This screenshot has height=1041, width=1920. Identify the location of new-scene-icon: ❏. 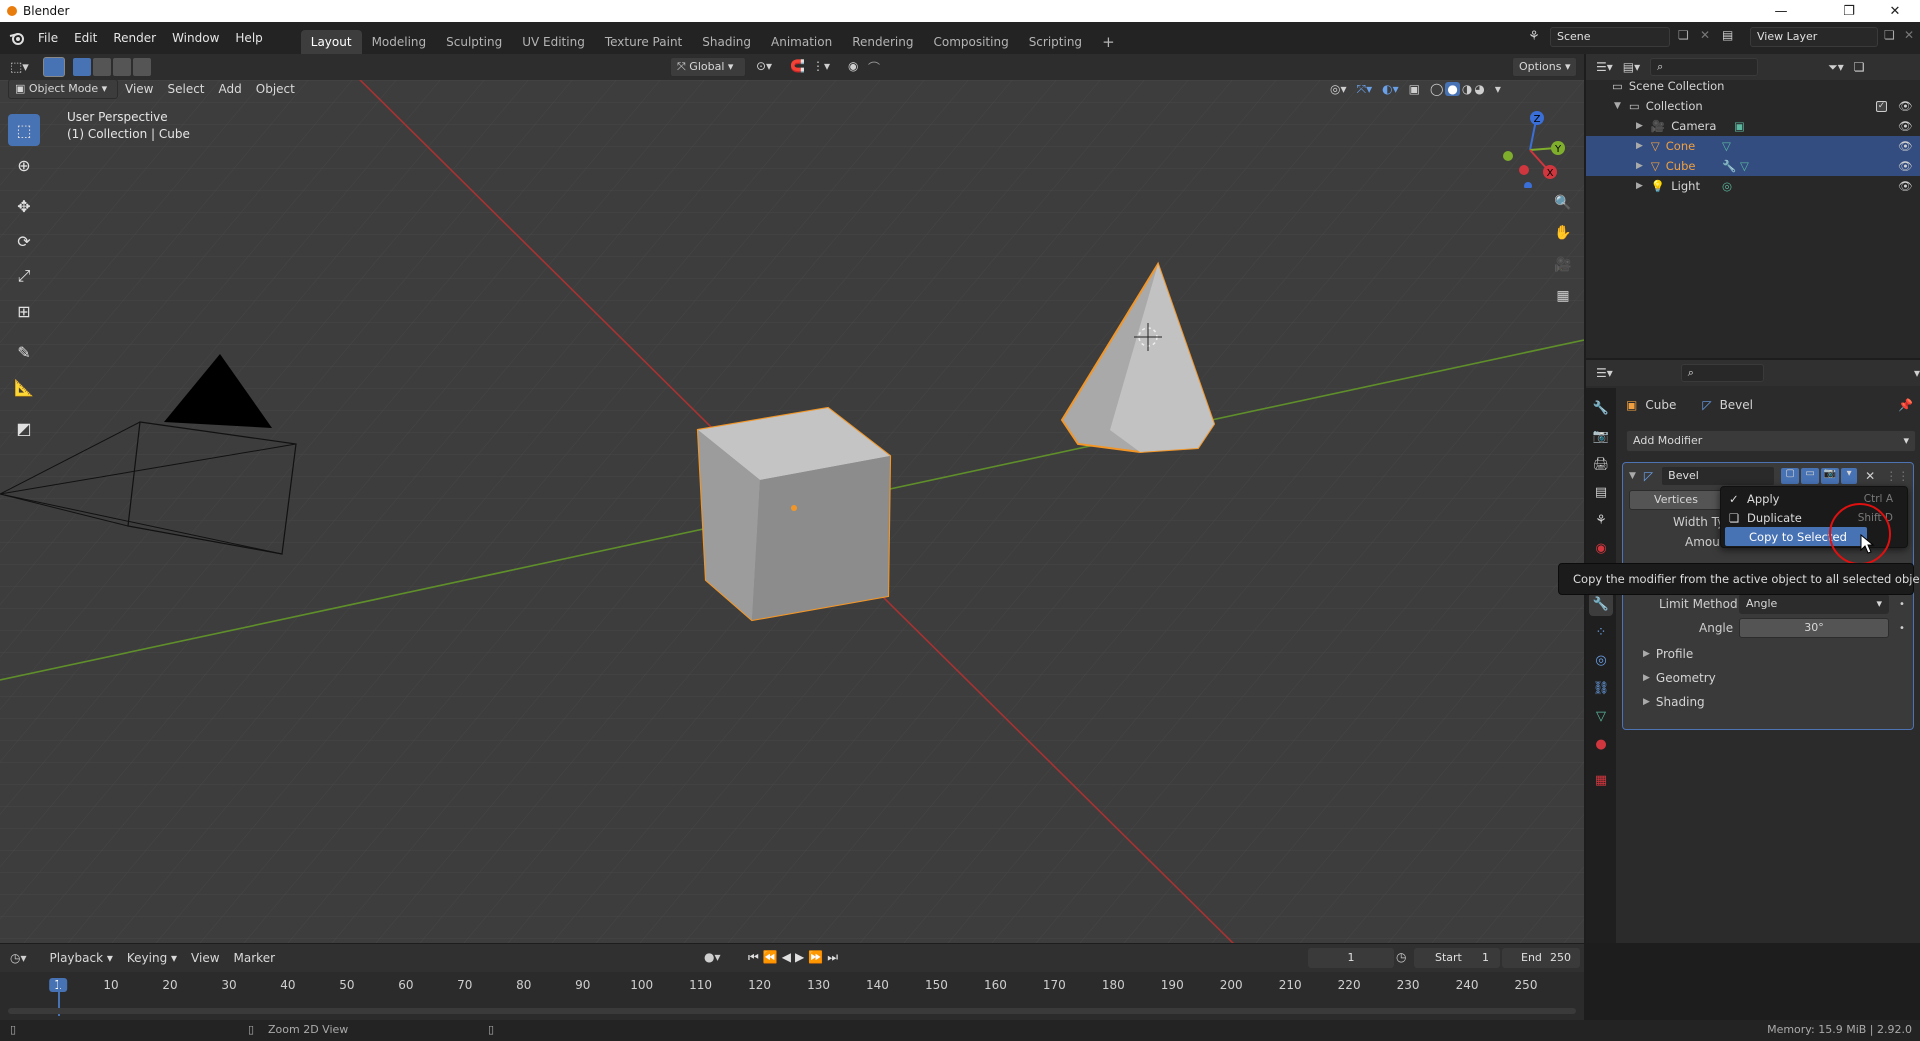
(1683, 35).